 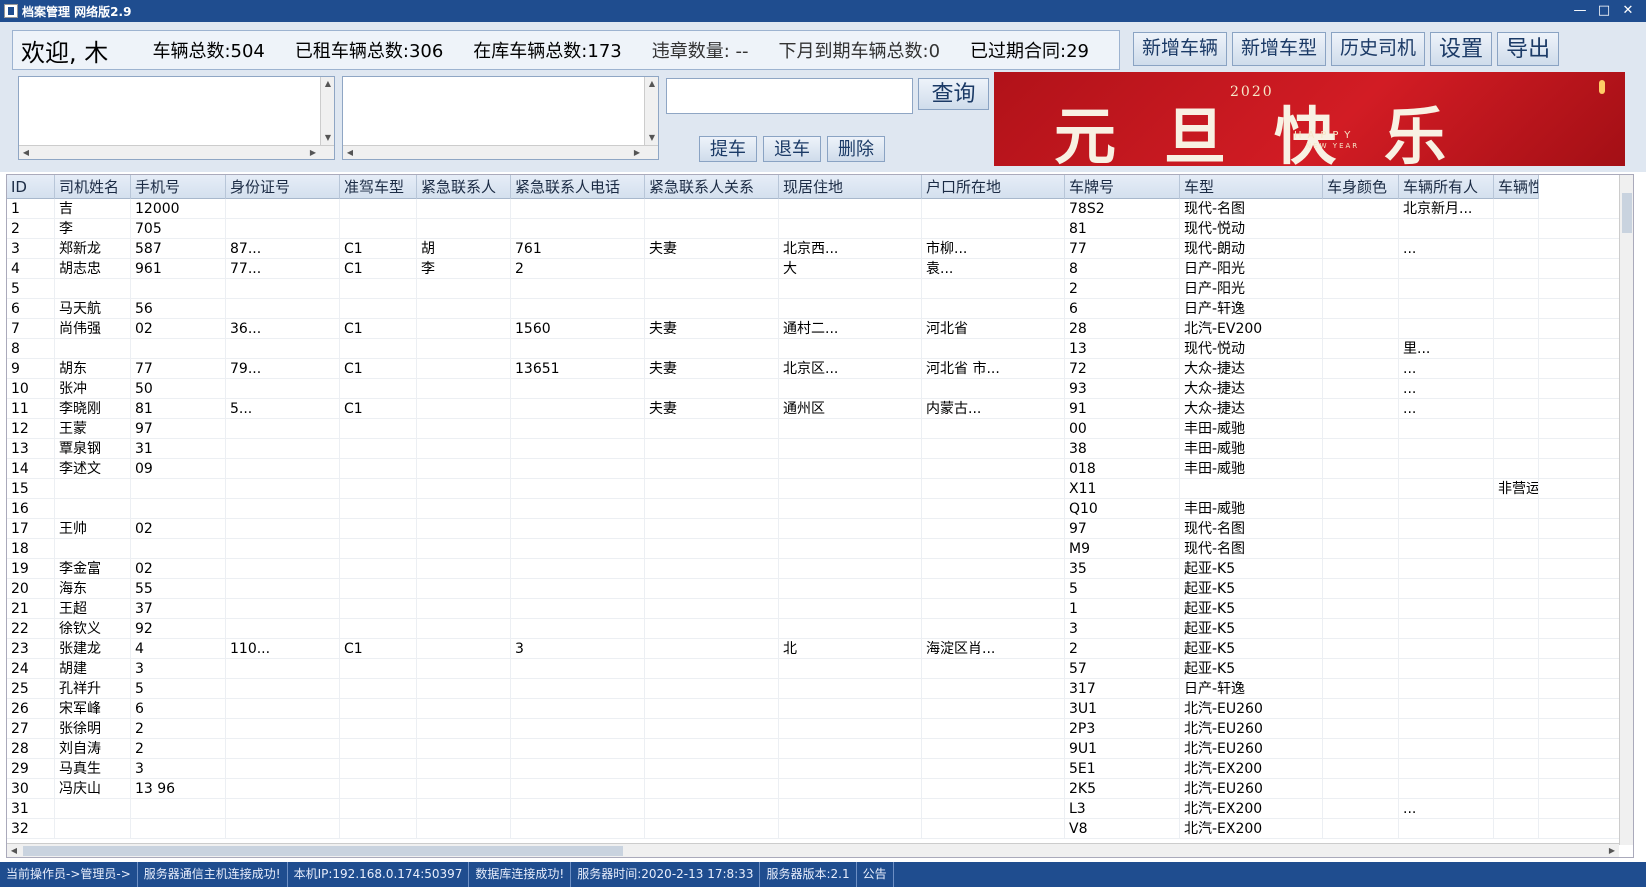 I want to click on table-row: 26 宋军峰 6 3U1 北汽-EU260, so click(x=813, y=709).